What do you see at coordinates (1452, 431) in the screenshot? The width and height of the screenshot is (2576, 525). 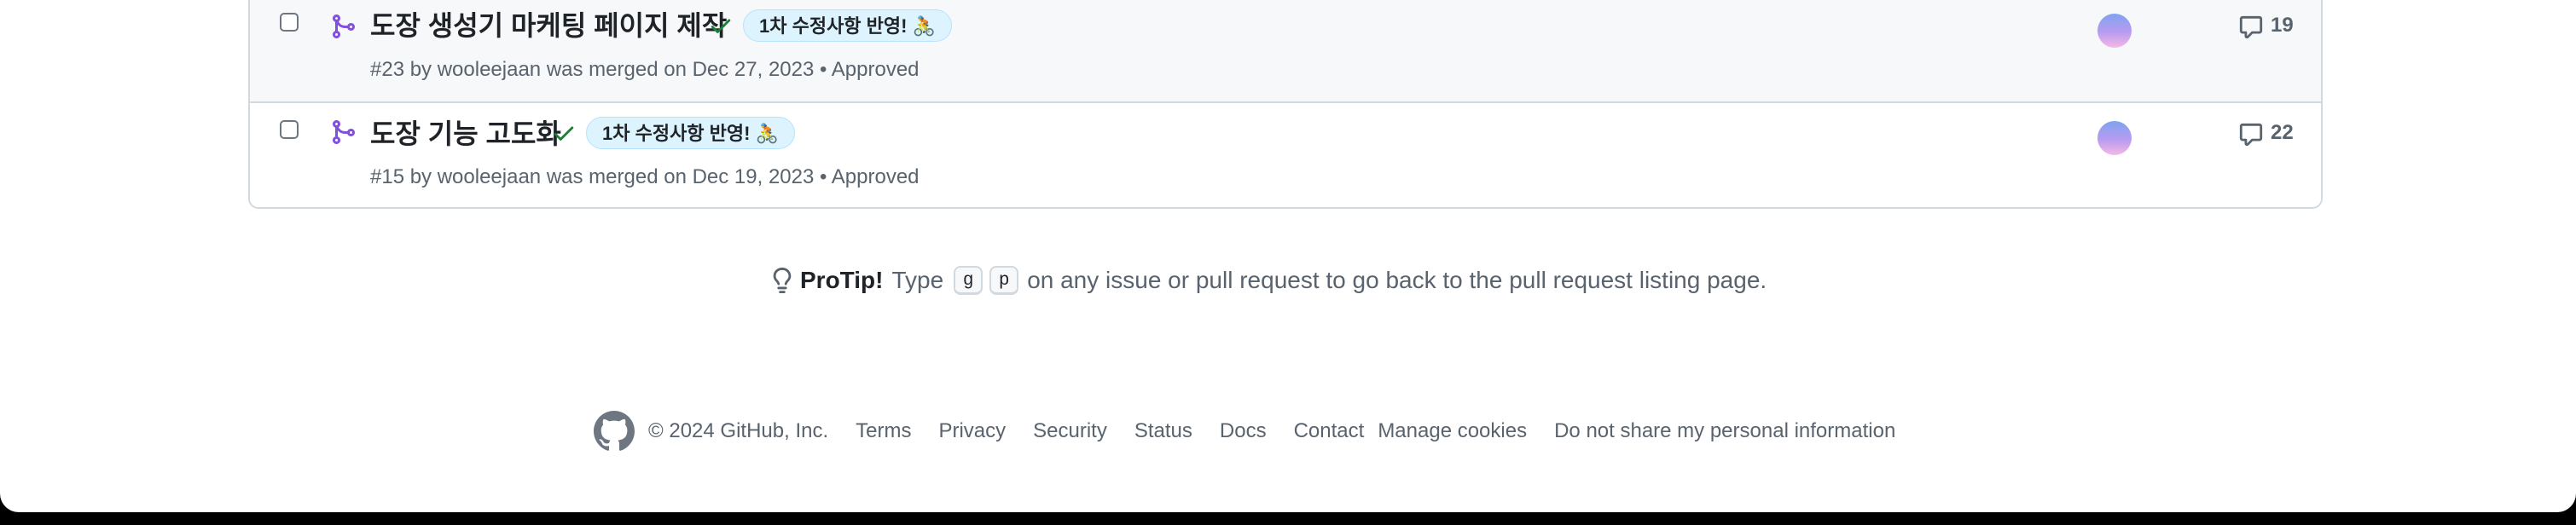 I see `footer-link-manage-cookies: Manage cookies` at bounding box center [1452, 431].